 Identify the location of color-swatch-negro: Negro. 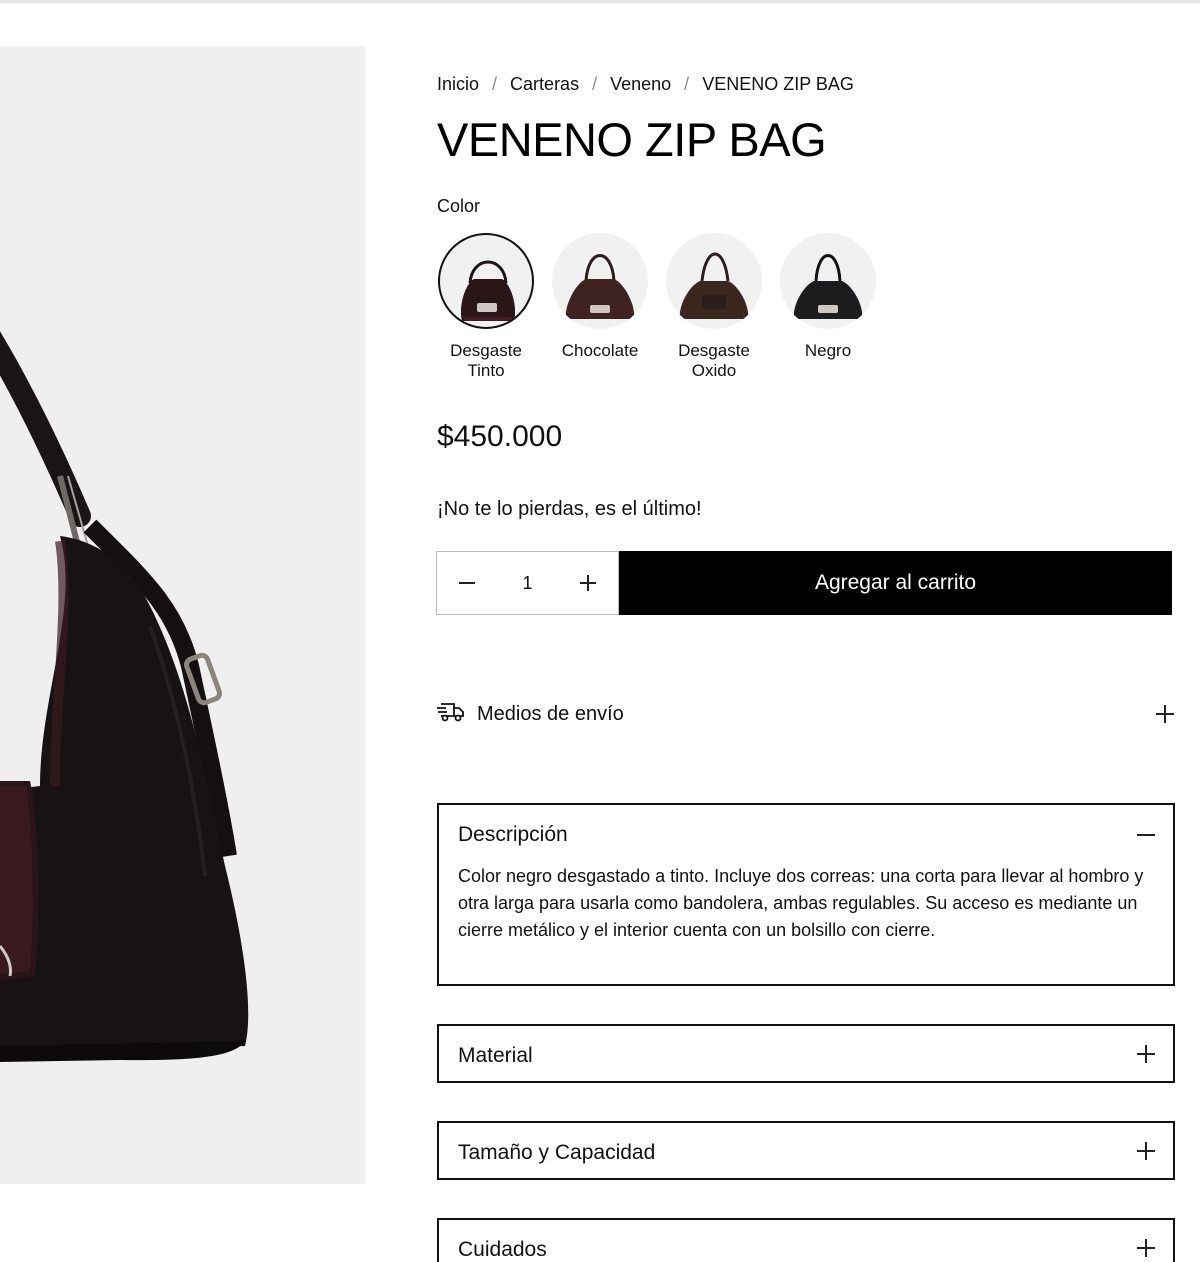
(828, 297).